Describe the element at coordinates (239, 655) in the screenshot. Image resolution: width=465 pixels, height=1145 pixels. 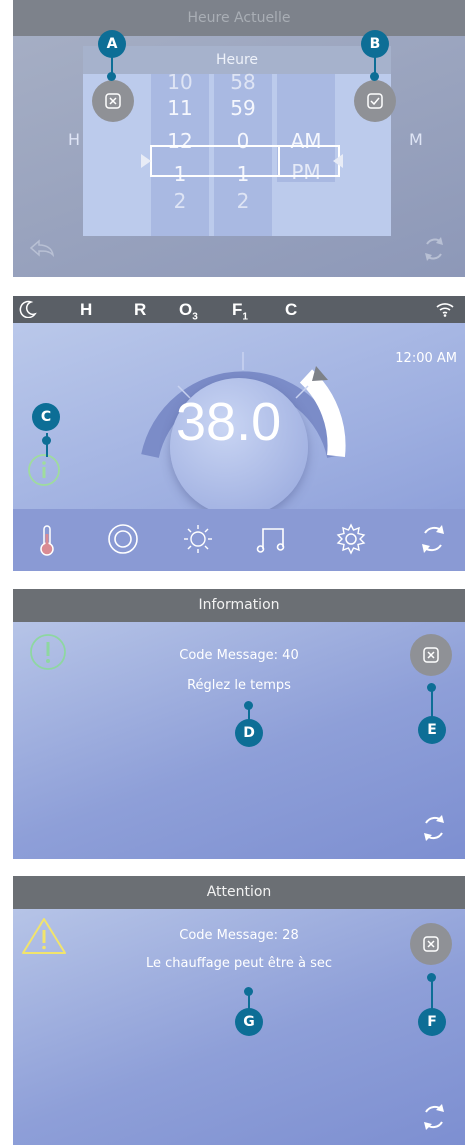
I see `message-code: Code Message: 40` at that location.